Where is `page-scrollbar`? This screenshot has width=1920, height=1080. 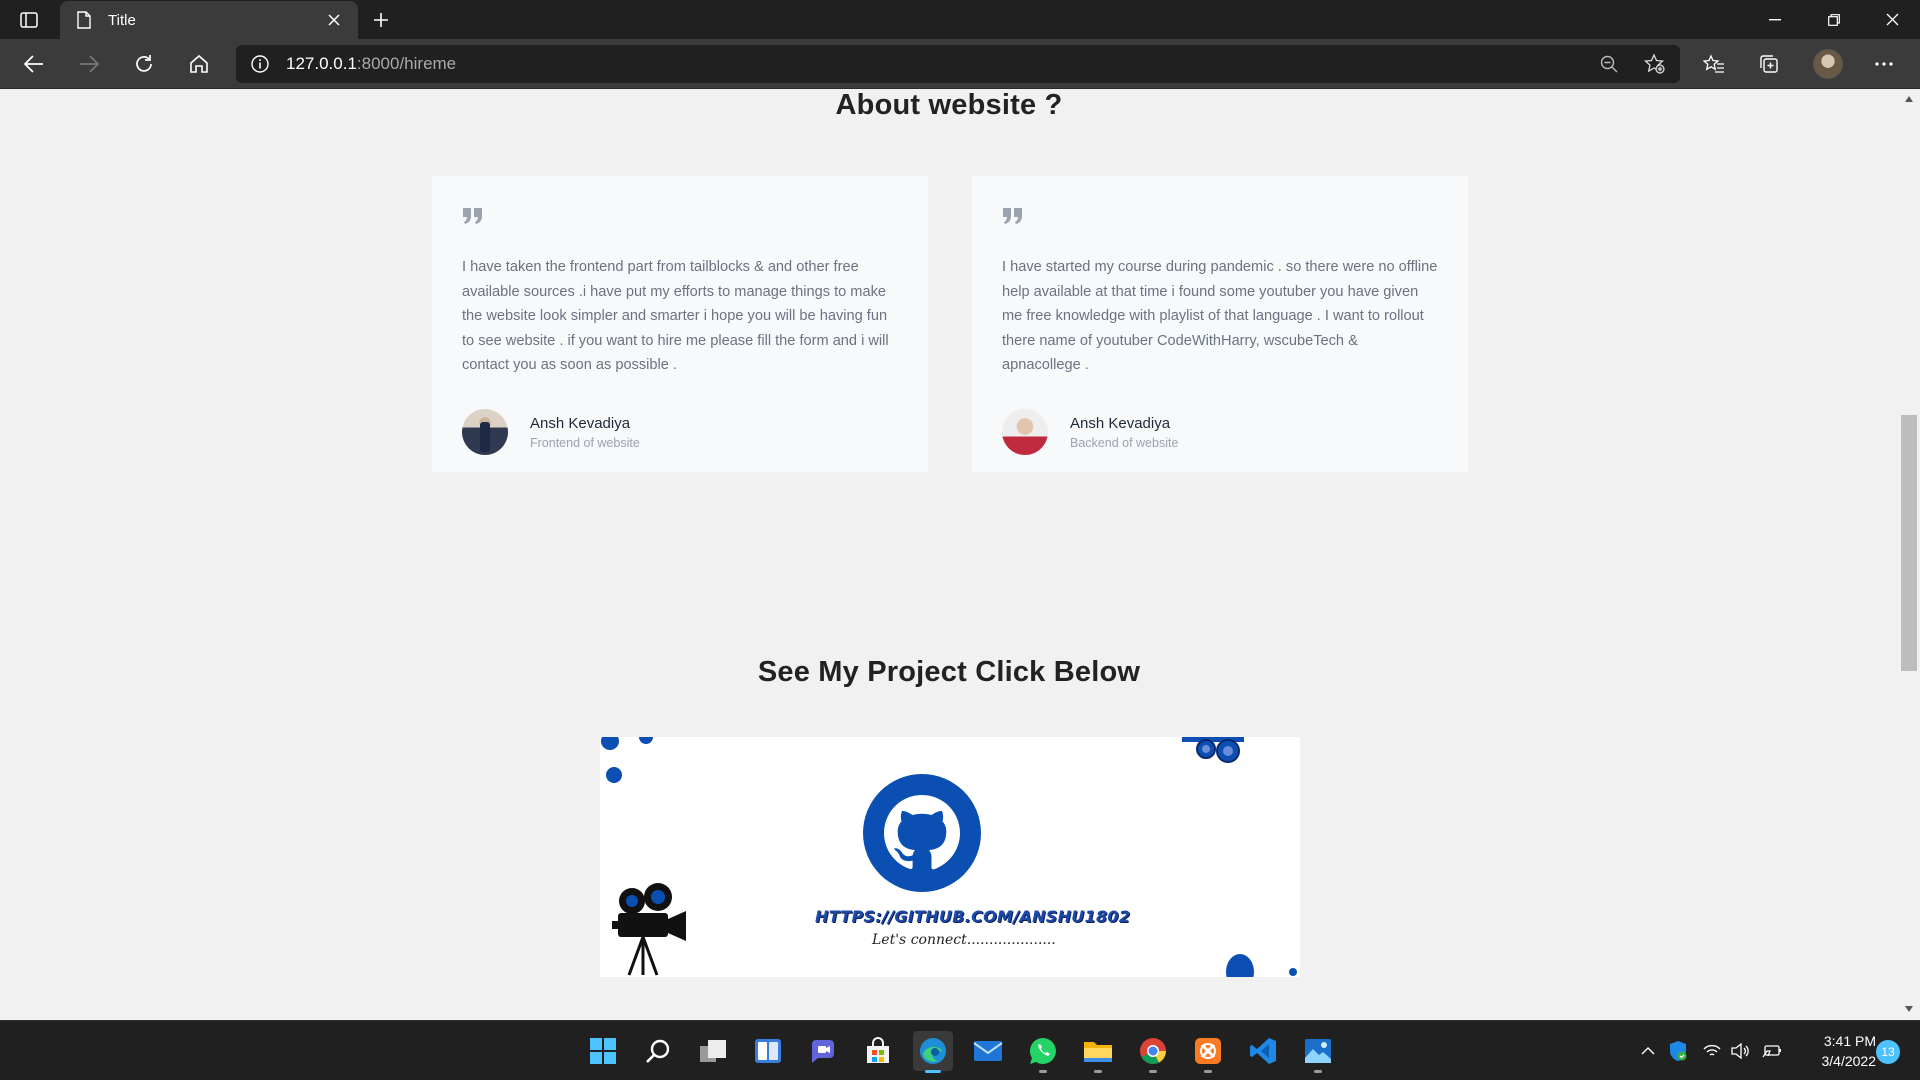
page-scrollbar is located at coordinates (1909, 554).